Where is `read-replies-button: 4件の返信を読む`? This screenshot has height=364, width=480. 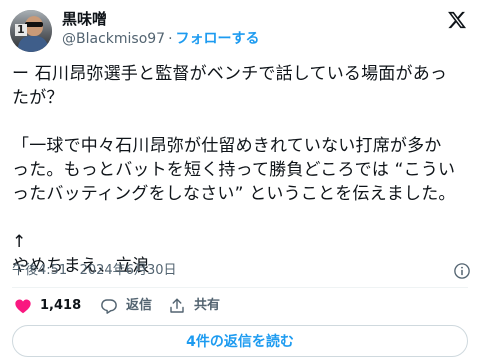
read-replies-button: 4件の返信を読む is located at coordinates (240, 341).